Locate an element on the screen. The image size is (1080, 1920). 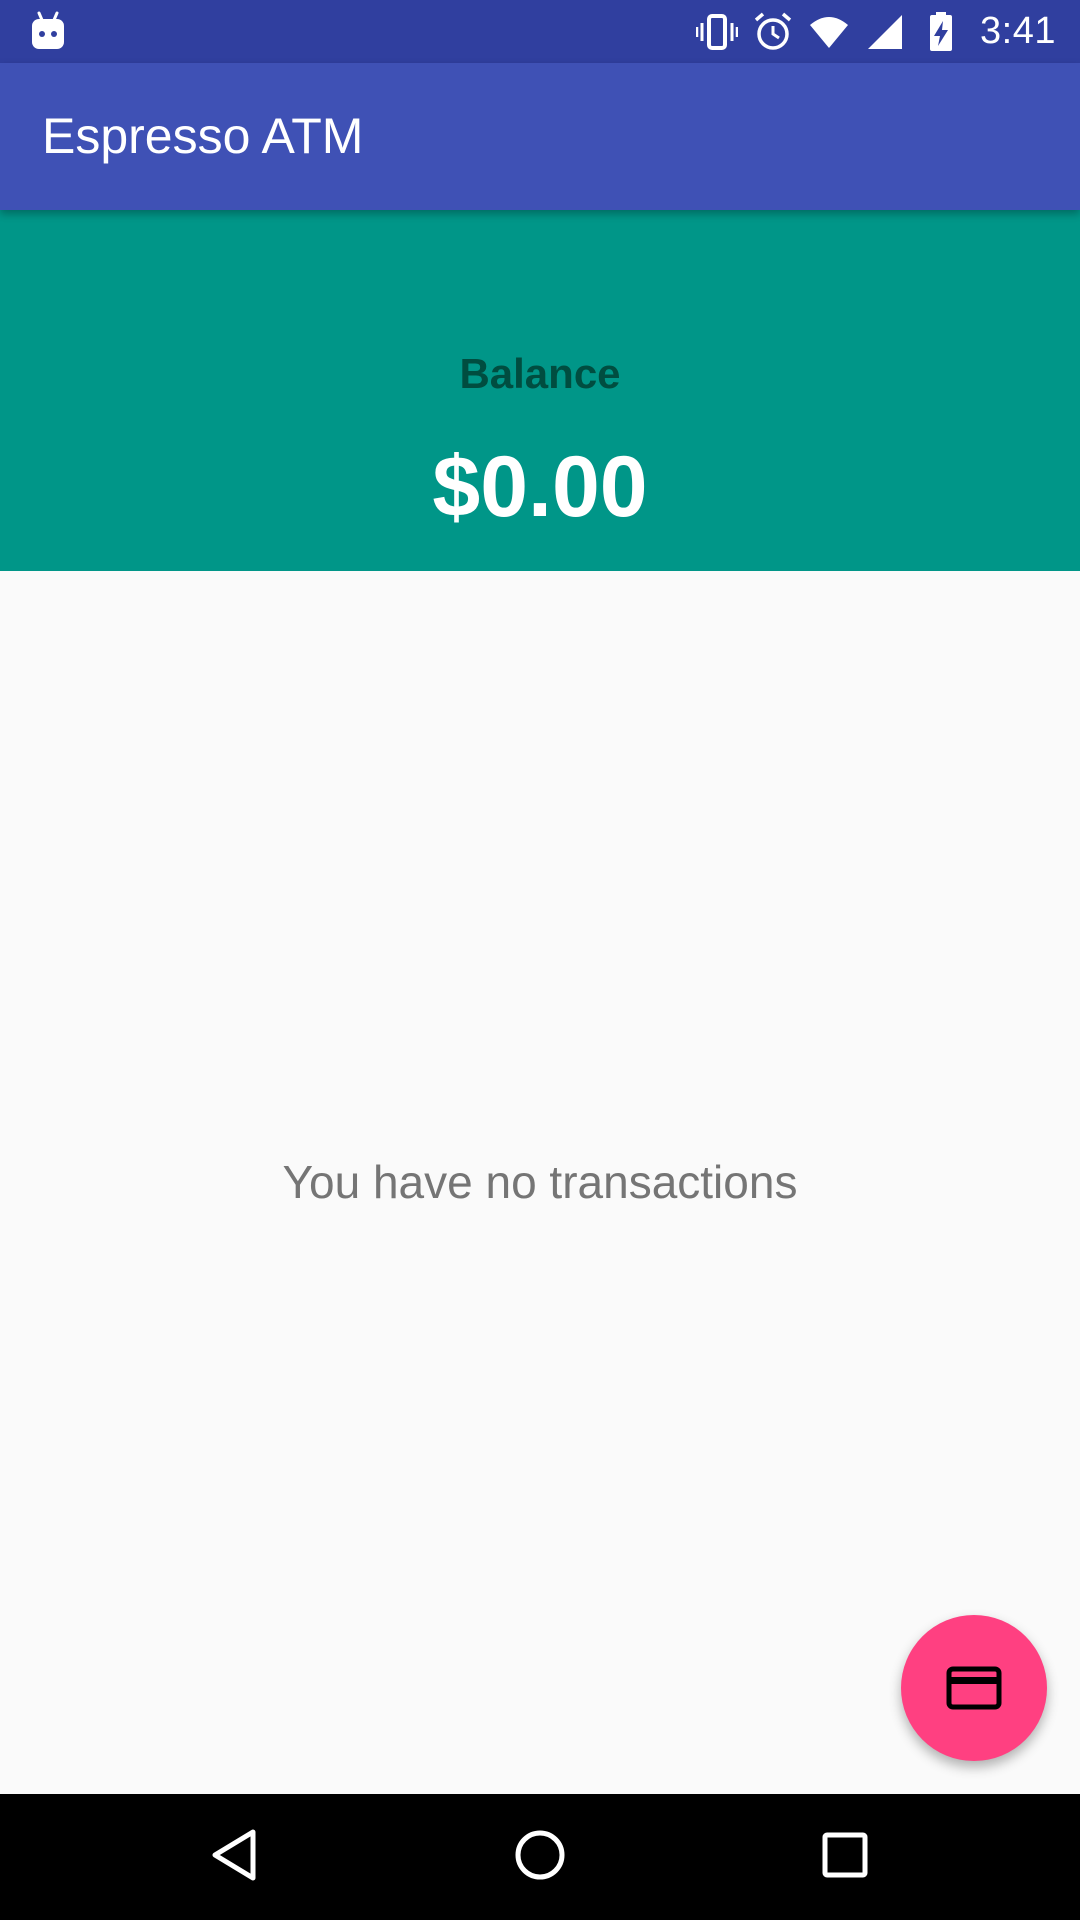
battery-charging-icon is located at coordinates (941, 32).